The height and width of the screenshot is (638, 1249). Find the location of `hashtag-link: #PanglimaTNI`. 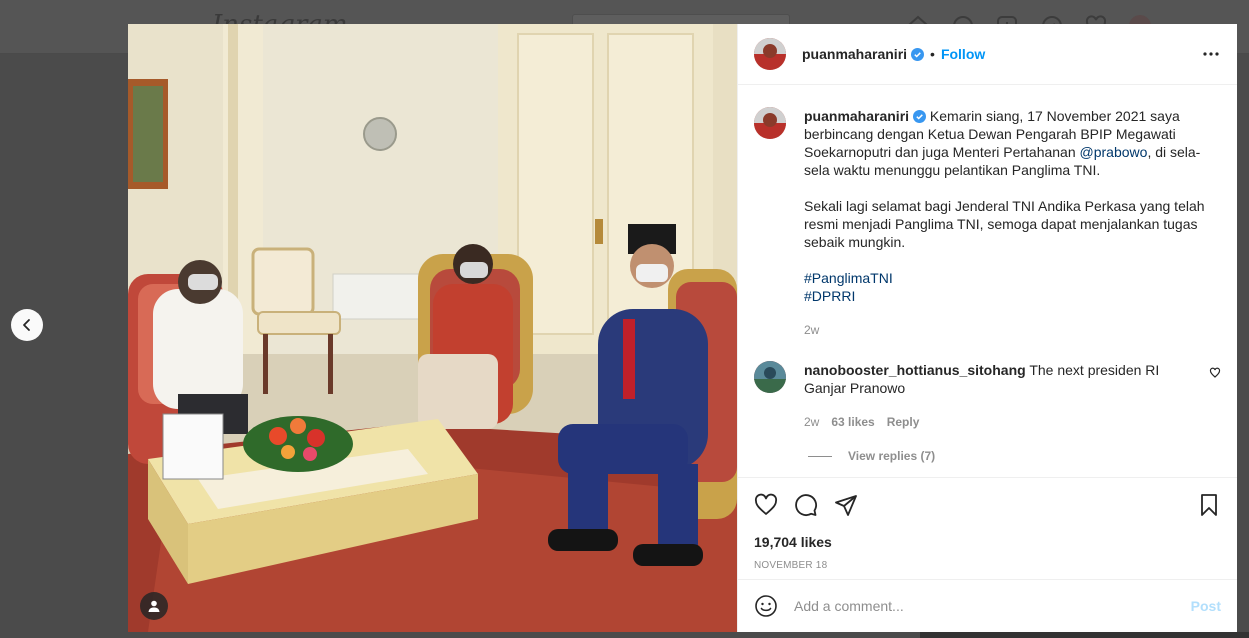

hashtag-link: #PanglimaTNI is located at coordinates (1012, 278).